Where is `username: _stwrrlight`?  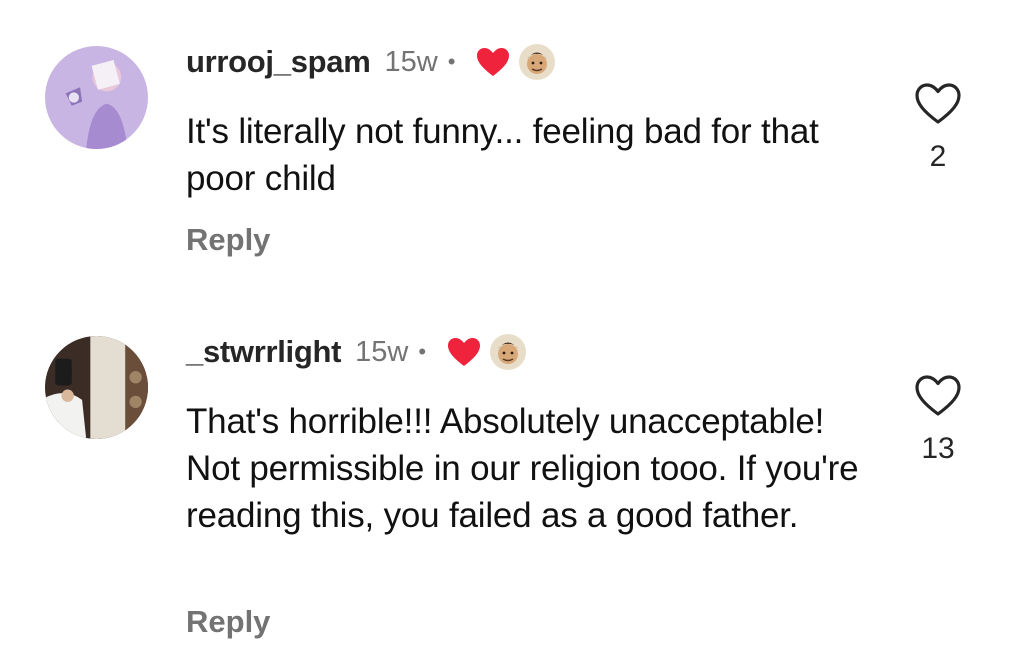 username: _stwrrlight is located at coordinates (263, 352).